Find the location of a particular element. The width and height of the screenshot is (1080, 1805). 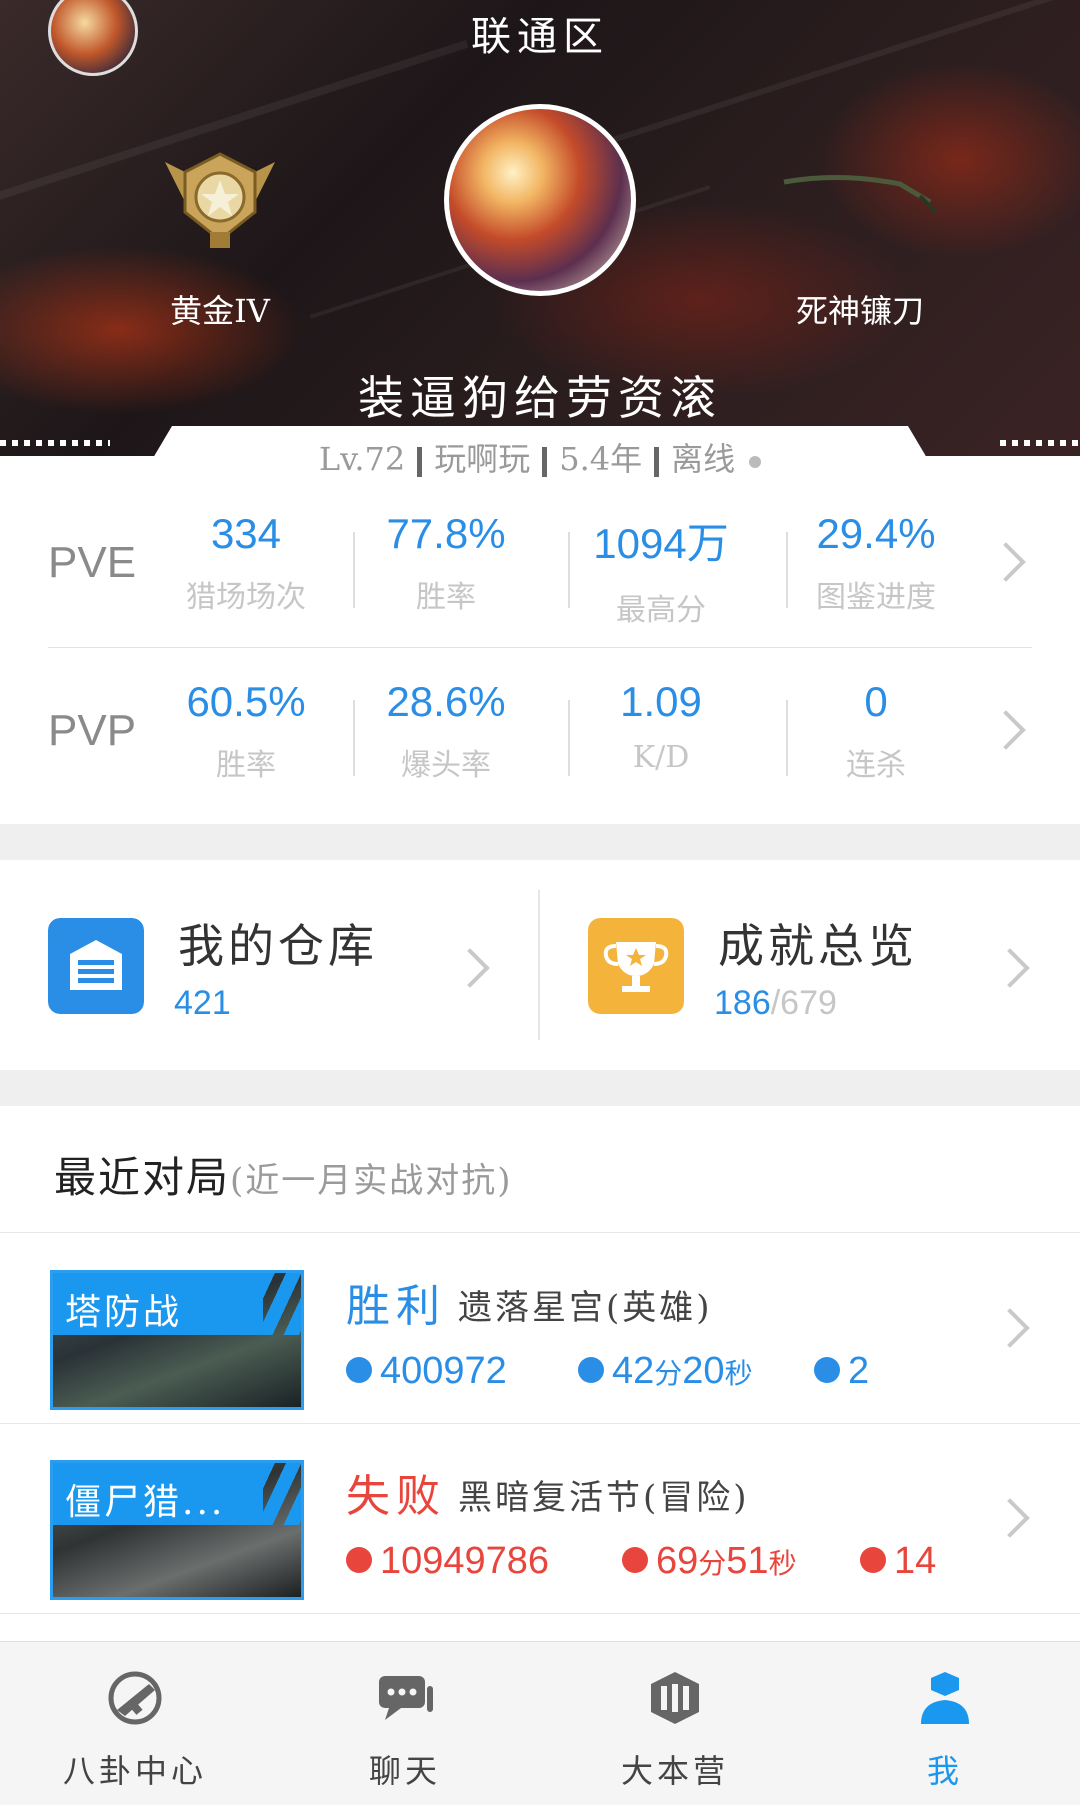

pve-stat-label: 最高分 is located at coordinates (661, 610).